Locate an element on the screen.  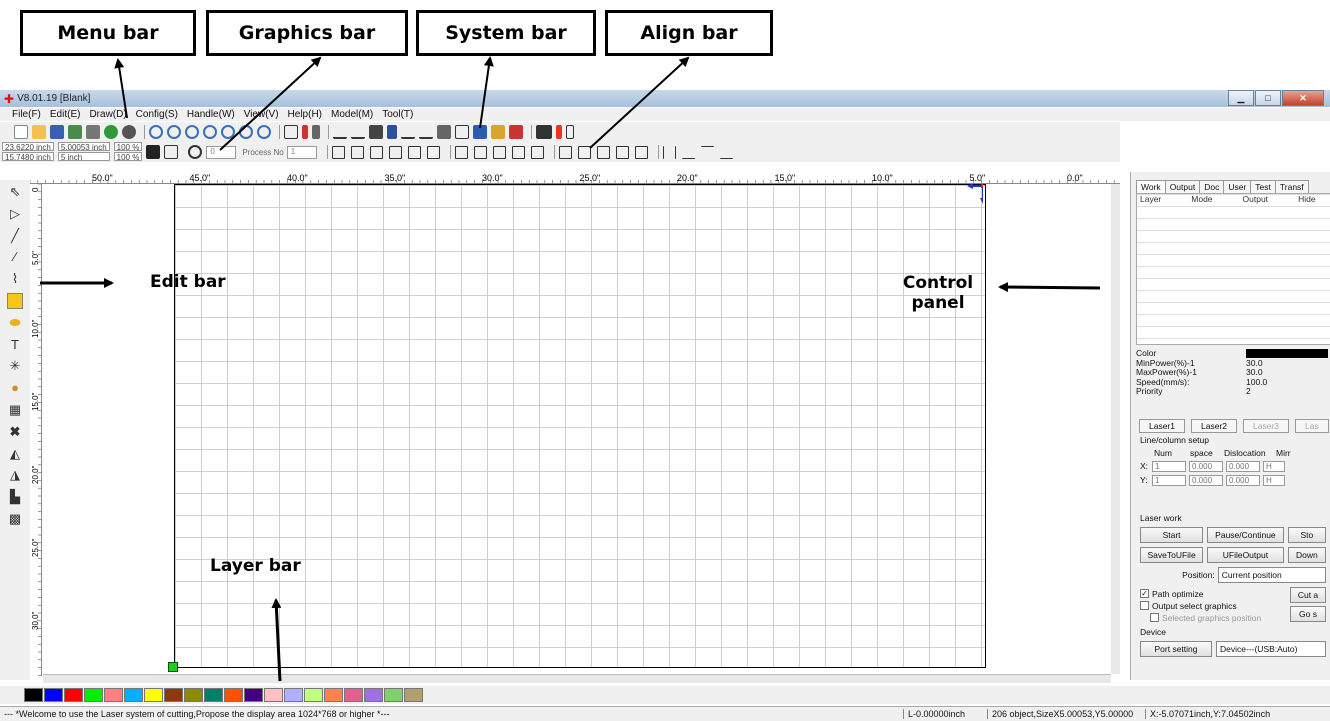
to-bottom-right-icon is located at coordinates (603, 152).